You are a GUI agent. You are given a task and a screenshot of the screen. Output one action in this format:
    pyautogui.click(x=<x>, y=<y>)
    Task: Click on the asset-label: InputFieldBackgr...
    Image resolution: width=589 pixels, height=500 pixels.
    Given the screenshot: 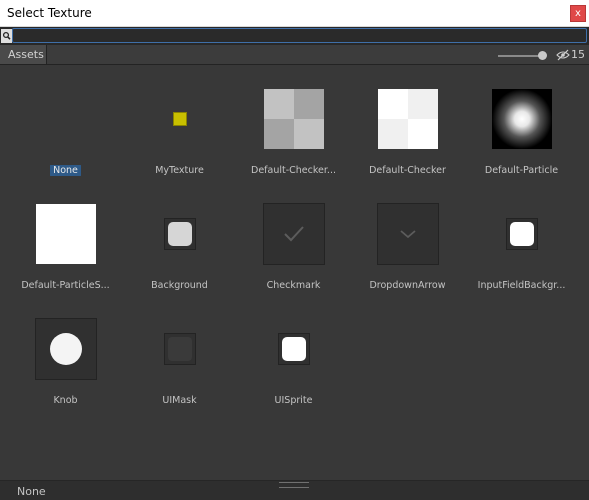 What is the action you would take?
    pyautogui.click(x=521, y=285)
    